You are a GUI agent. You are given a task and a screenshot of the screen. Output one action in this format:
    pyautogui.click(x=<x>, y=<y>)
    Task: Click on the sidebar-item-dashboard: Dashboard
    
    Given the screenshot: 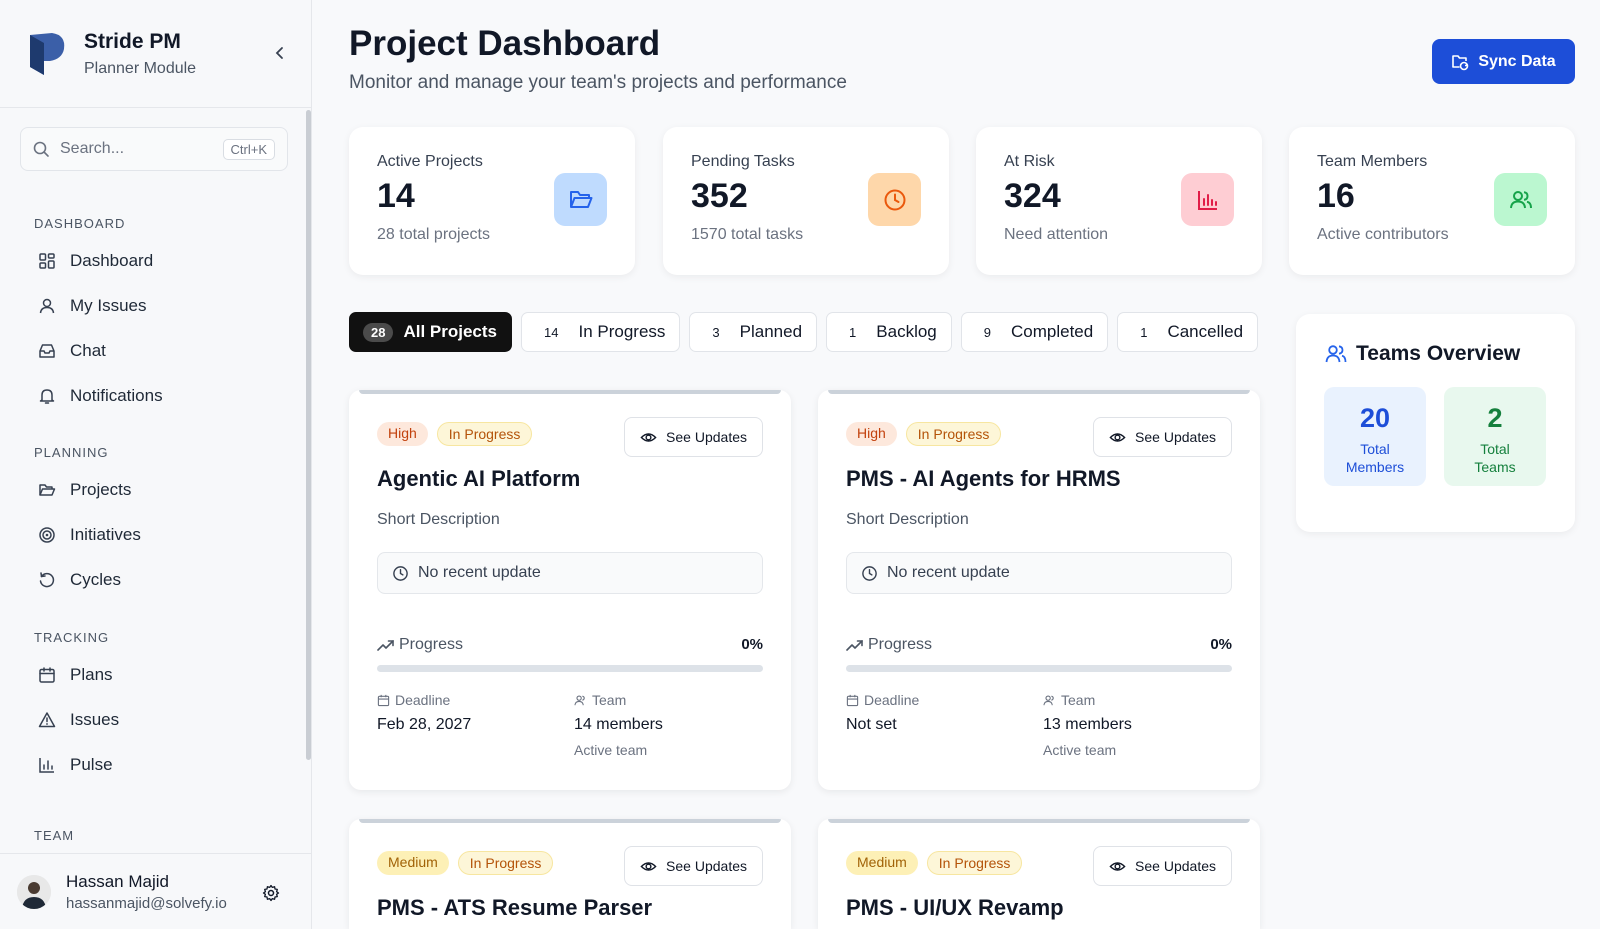 What is the action you would take?
    pyautogui.click(x=152, y=260)
    